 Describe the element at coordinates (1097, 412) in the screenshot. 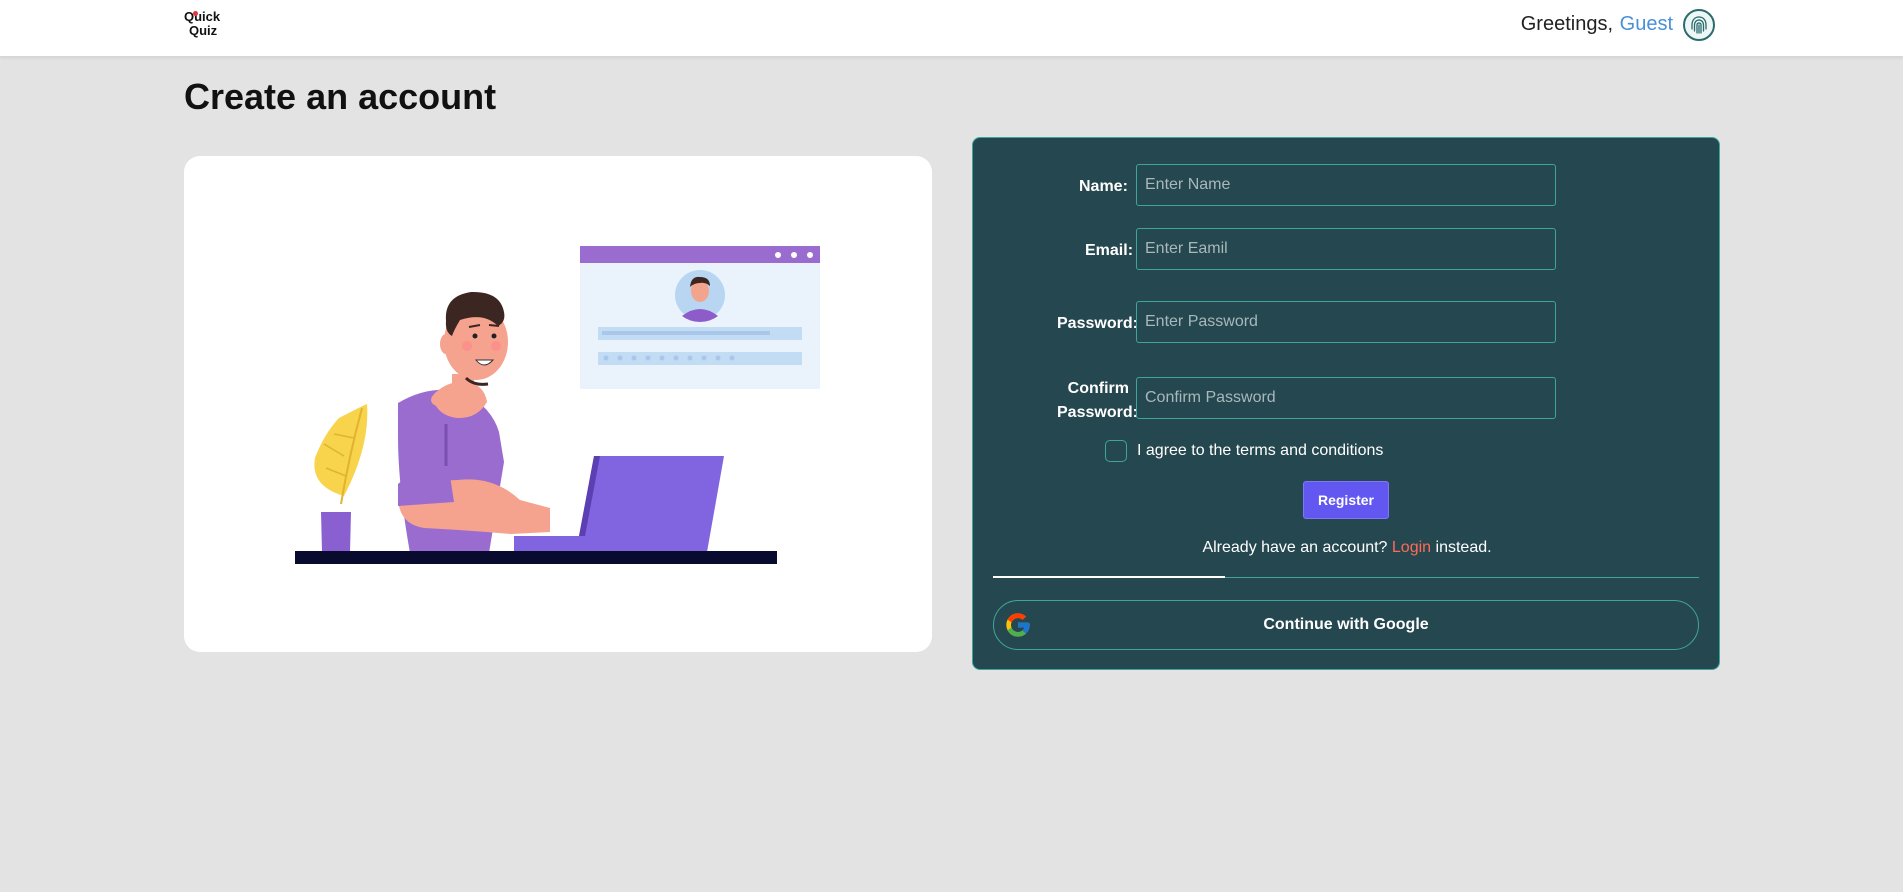

I see `confirm-label-line2: Password:` at that location.